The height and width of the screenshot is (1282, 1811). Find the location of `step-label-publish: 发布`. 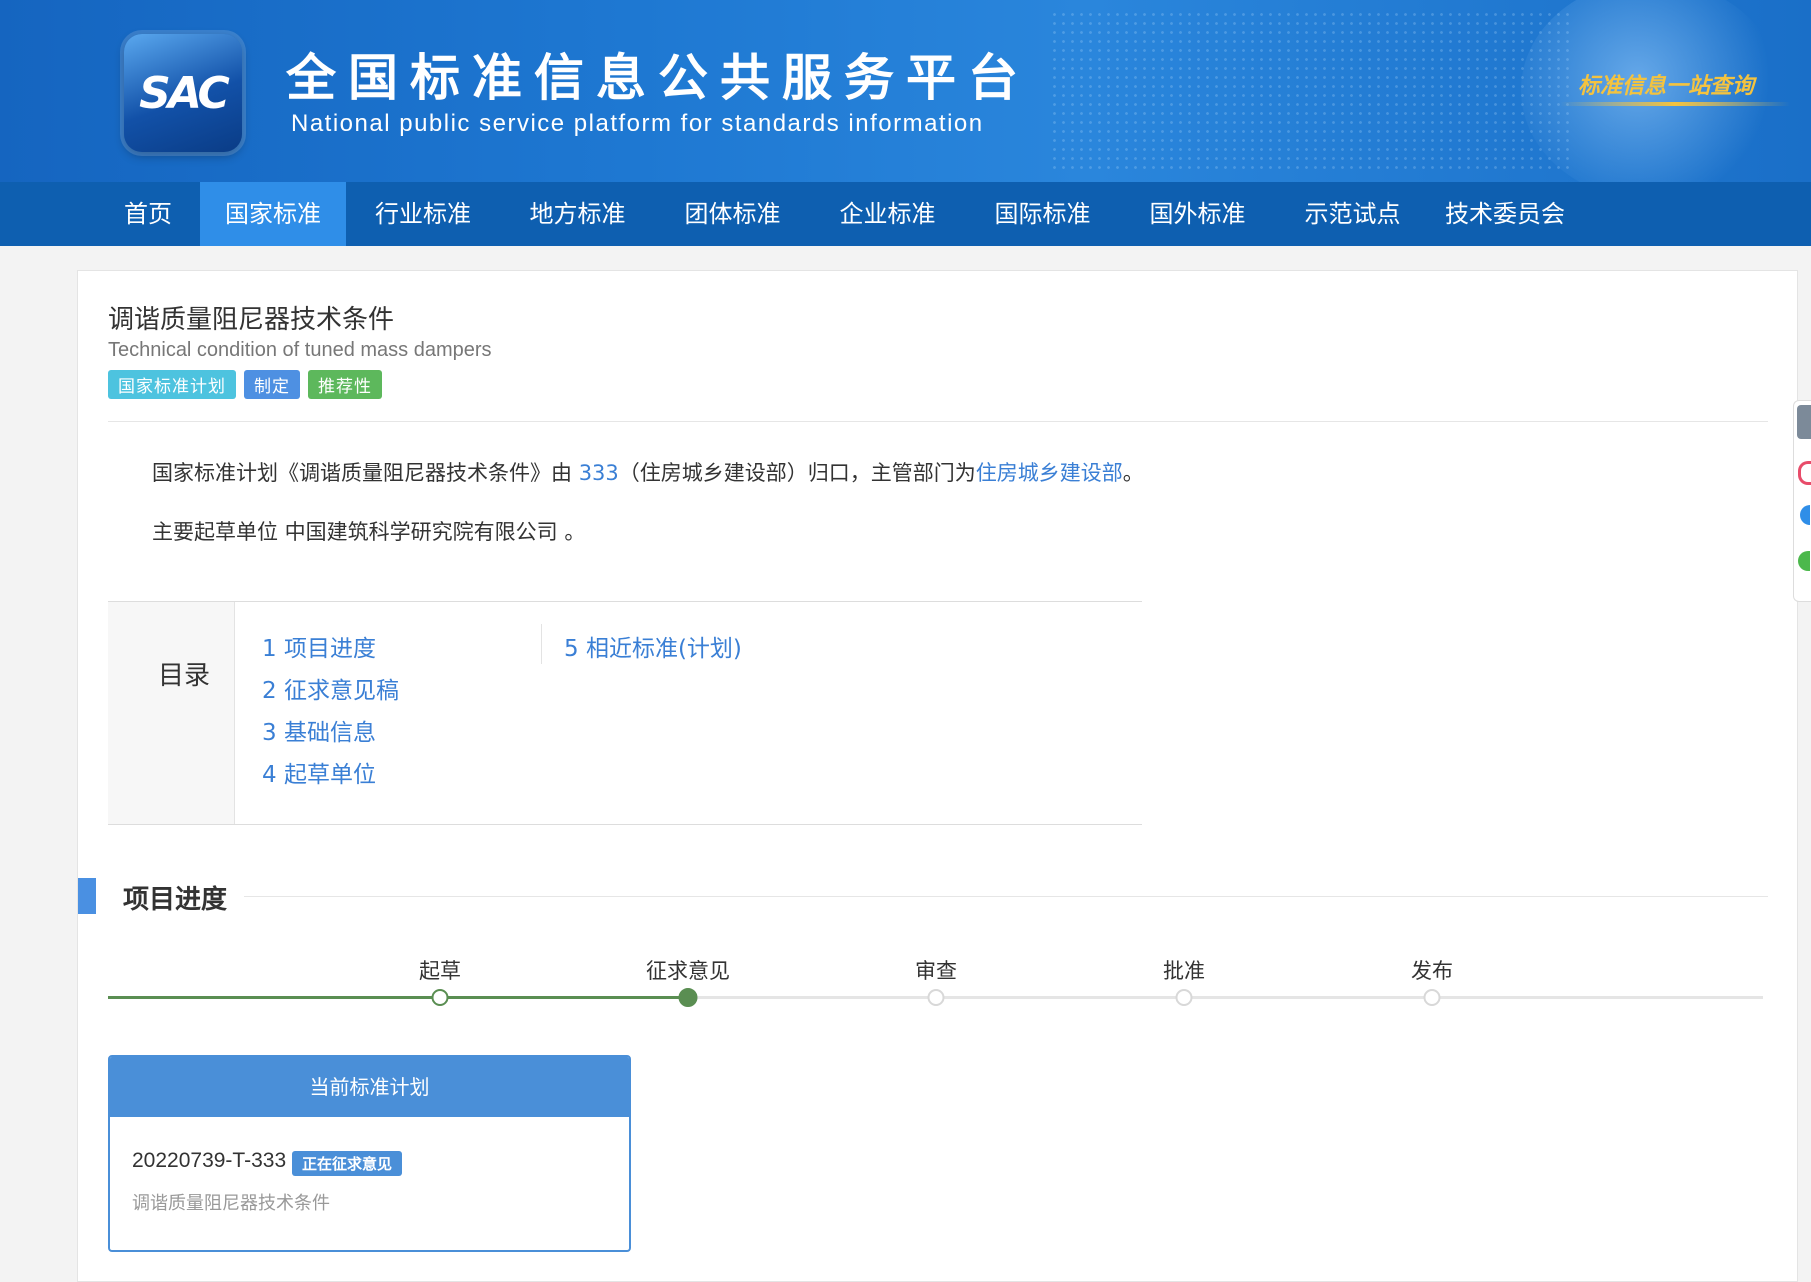

step-label-publish: 发布 is located at coordinates (1432, 971).